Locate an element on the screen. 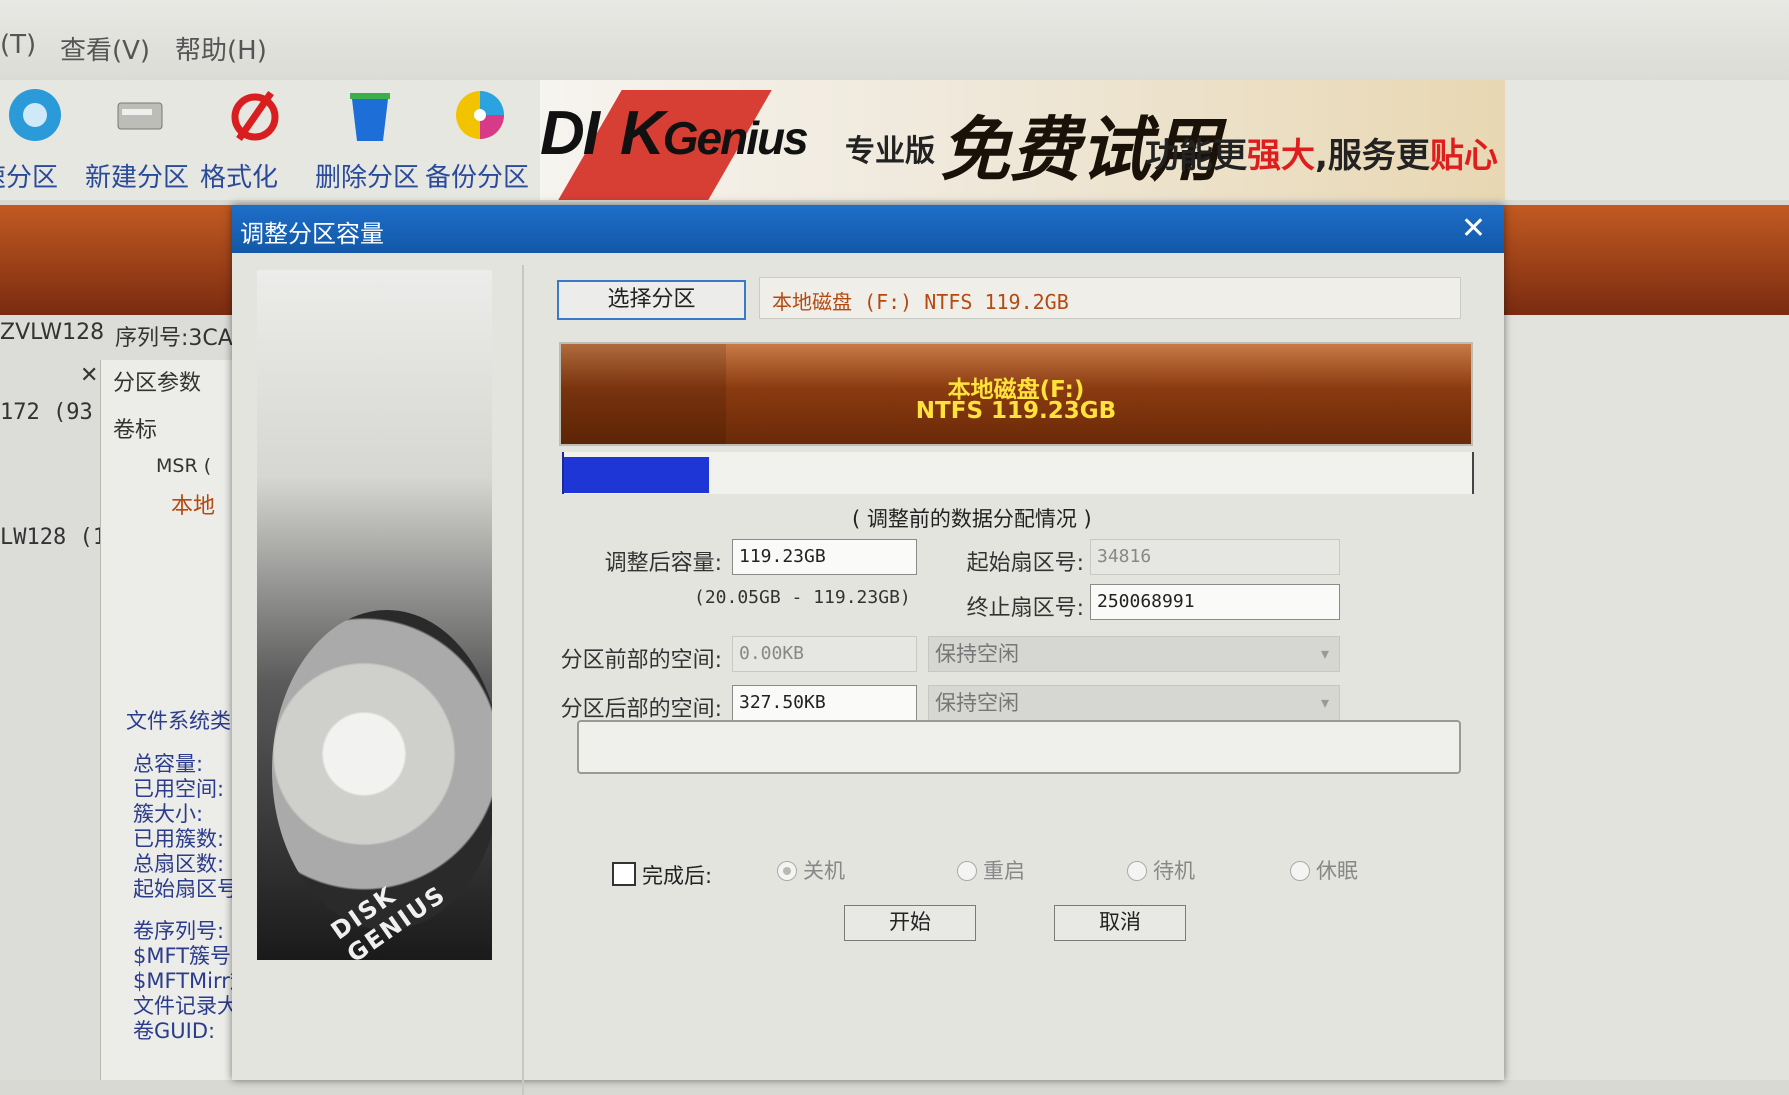 Image resolution: width=1789 pixels, height=1095 pixels. volume-label-header: 卷标 is located at coordinates (135, 430).